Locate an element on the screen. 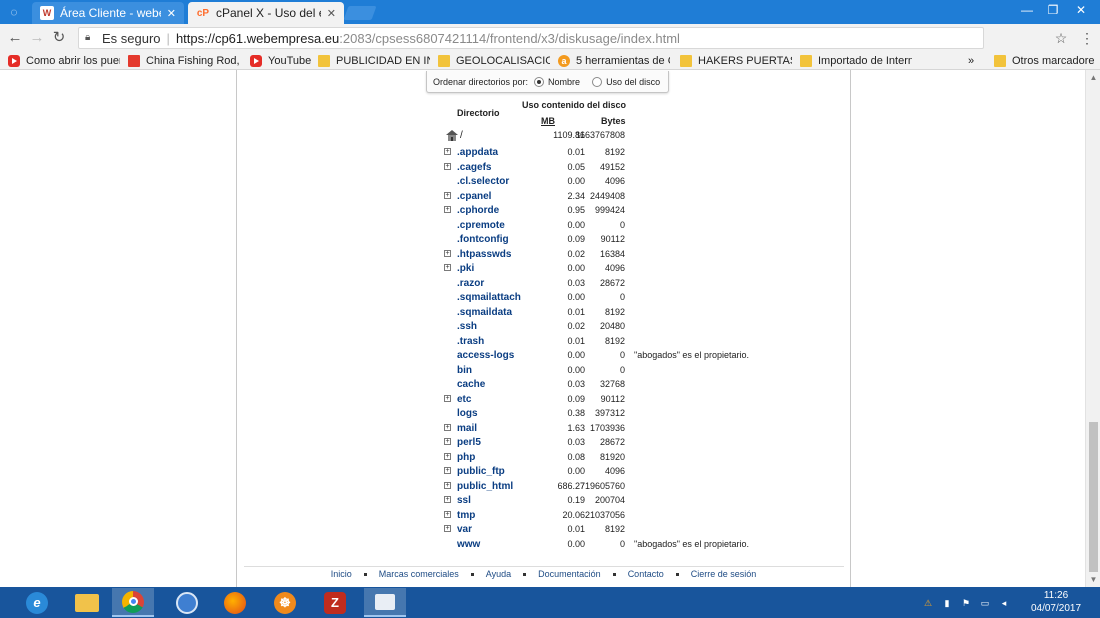 The width and height of the screenshot is (1100, 618). firefox-icon is located at coordinates (235, 602).